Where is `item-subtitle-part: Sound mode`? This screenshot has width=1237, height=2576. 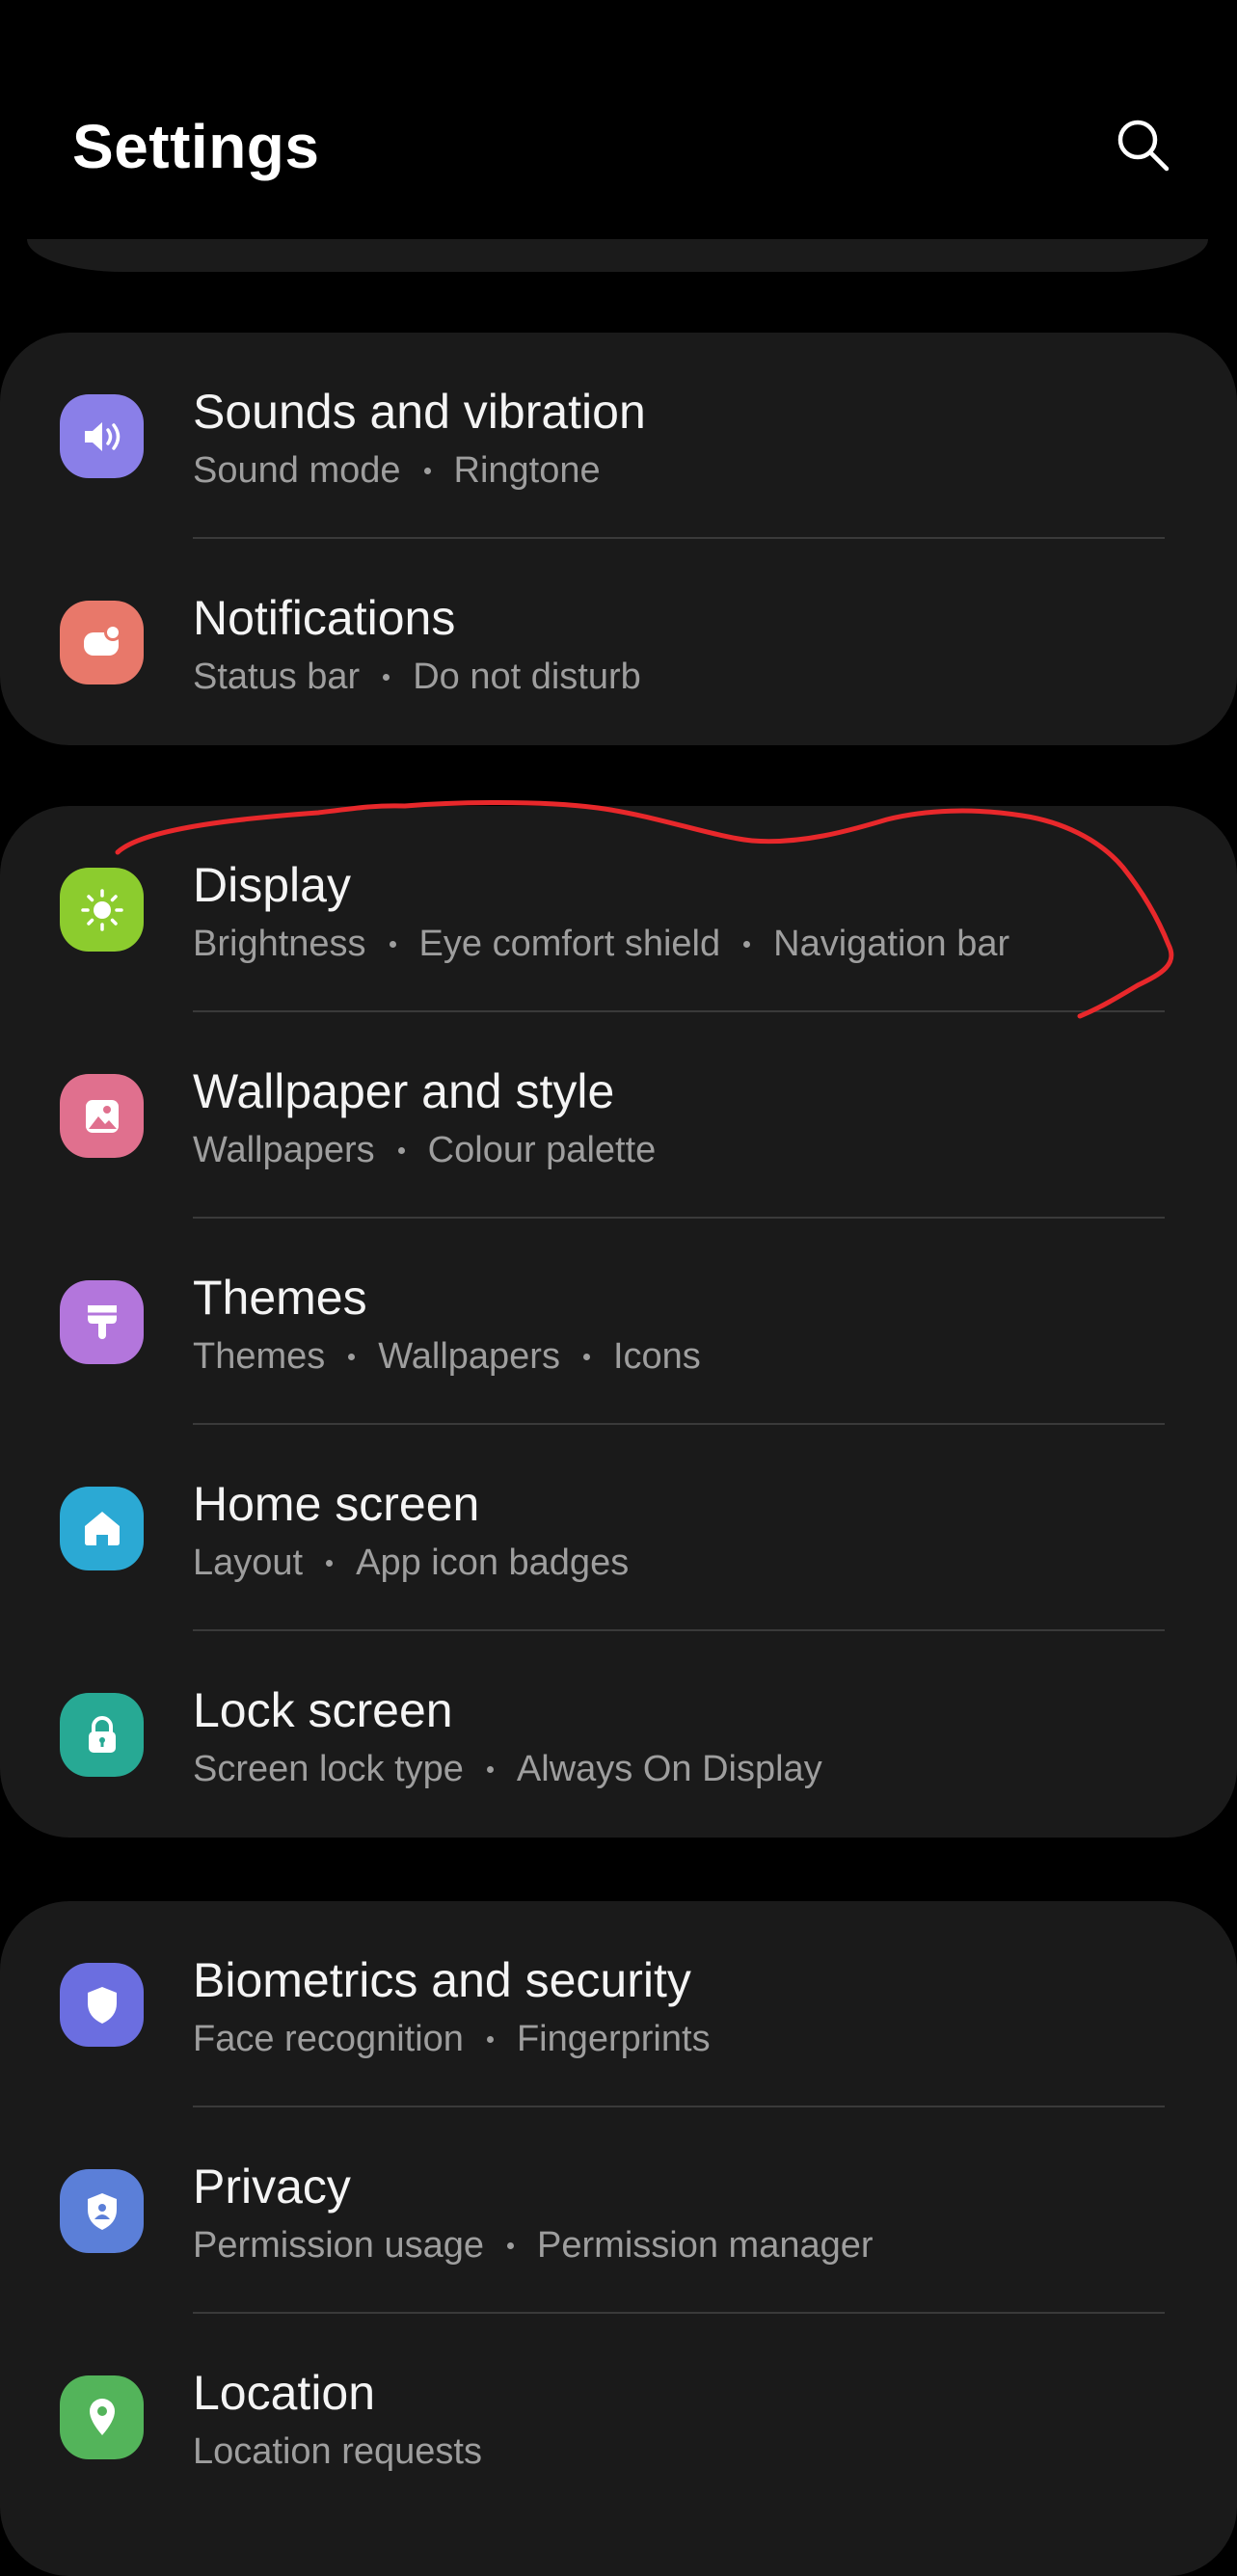 item-subtitle-part: Sound mode is located at coordinates (297, 471).